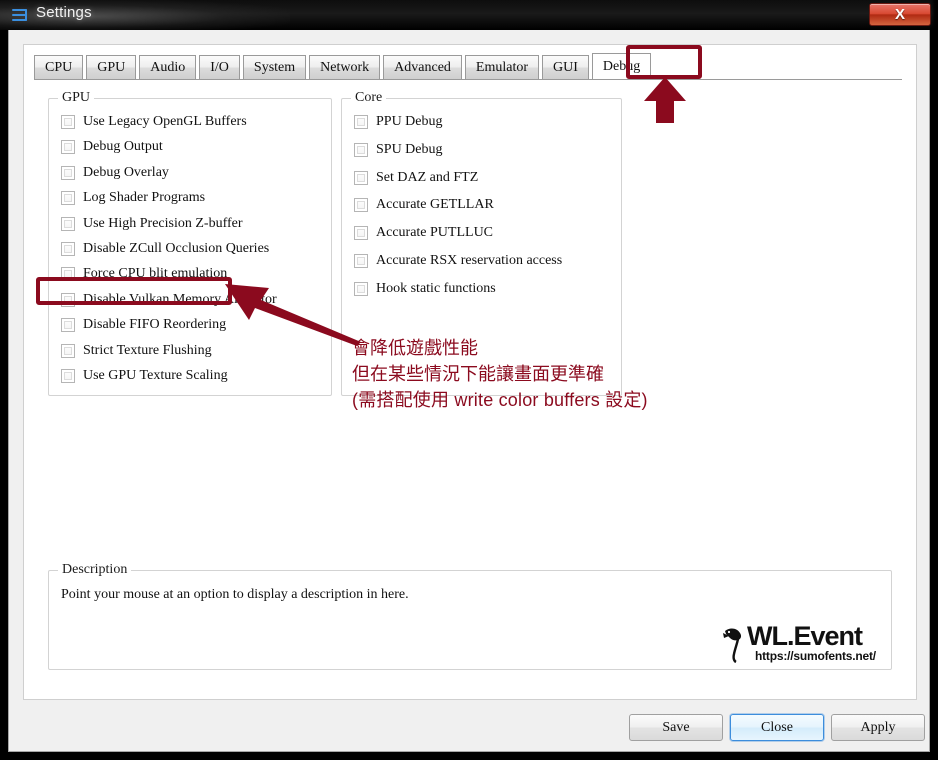  What do you see at coordinates (934, 380) in the screenshot?
I see `window-shadow-right` at bounding box center [934, 380].